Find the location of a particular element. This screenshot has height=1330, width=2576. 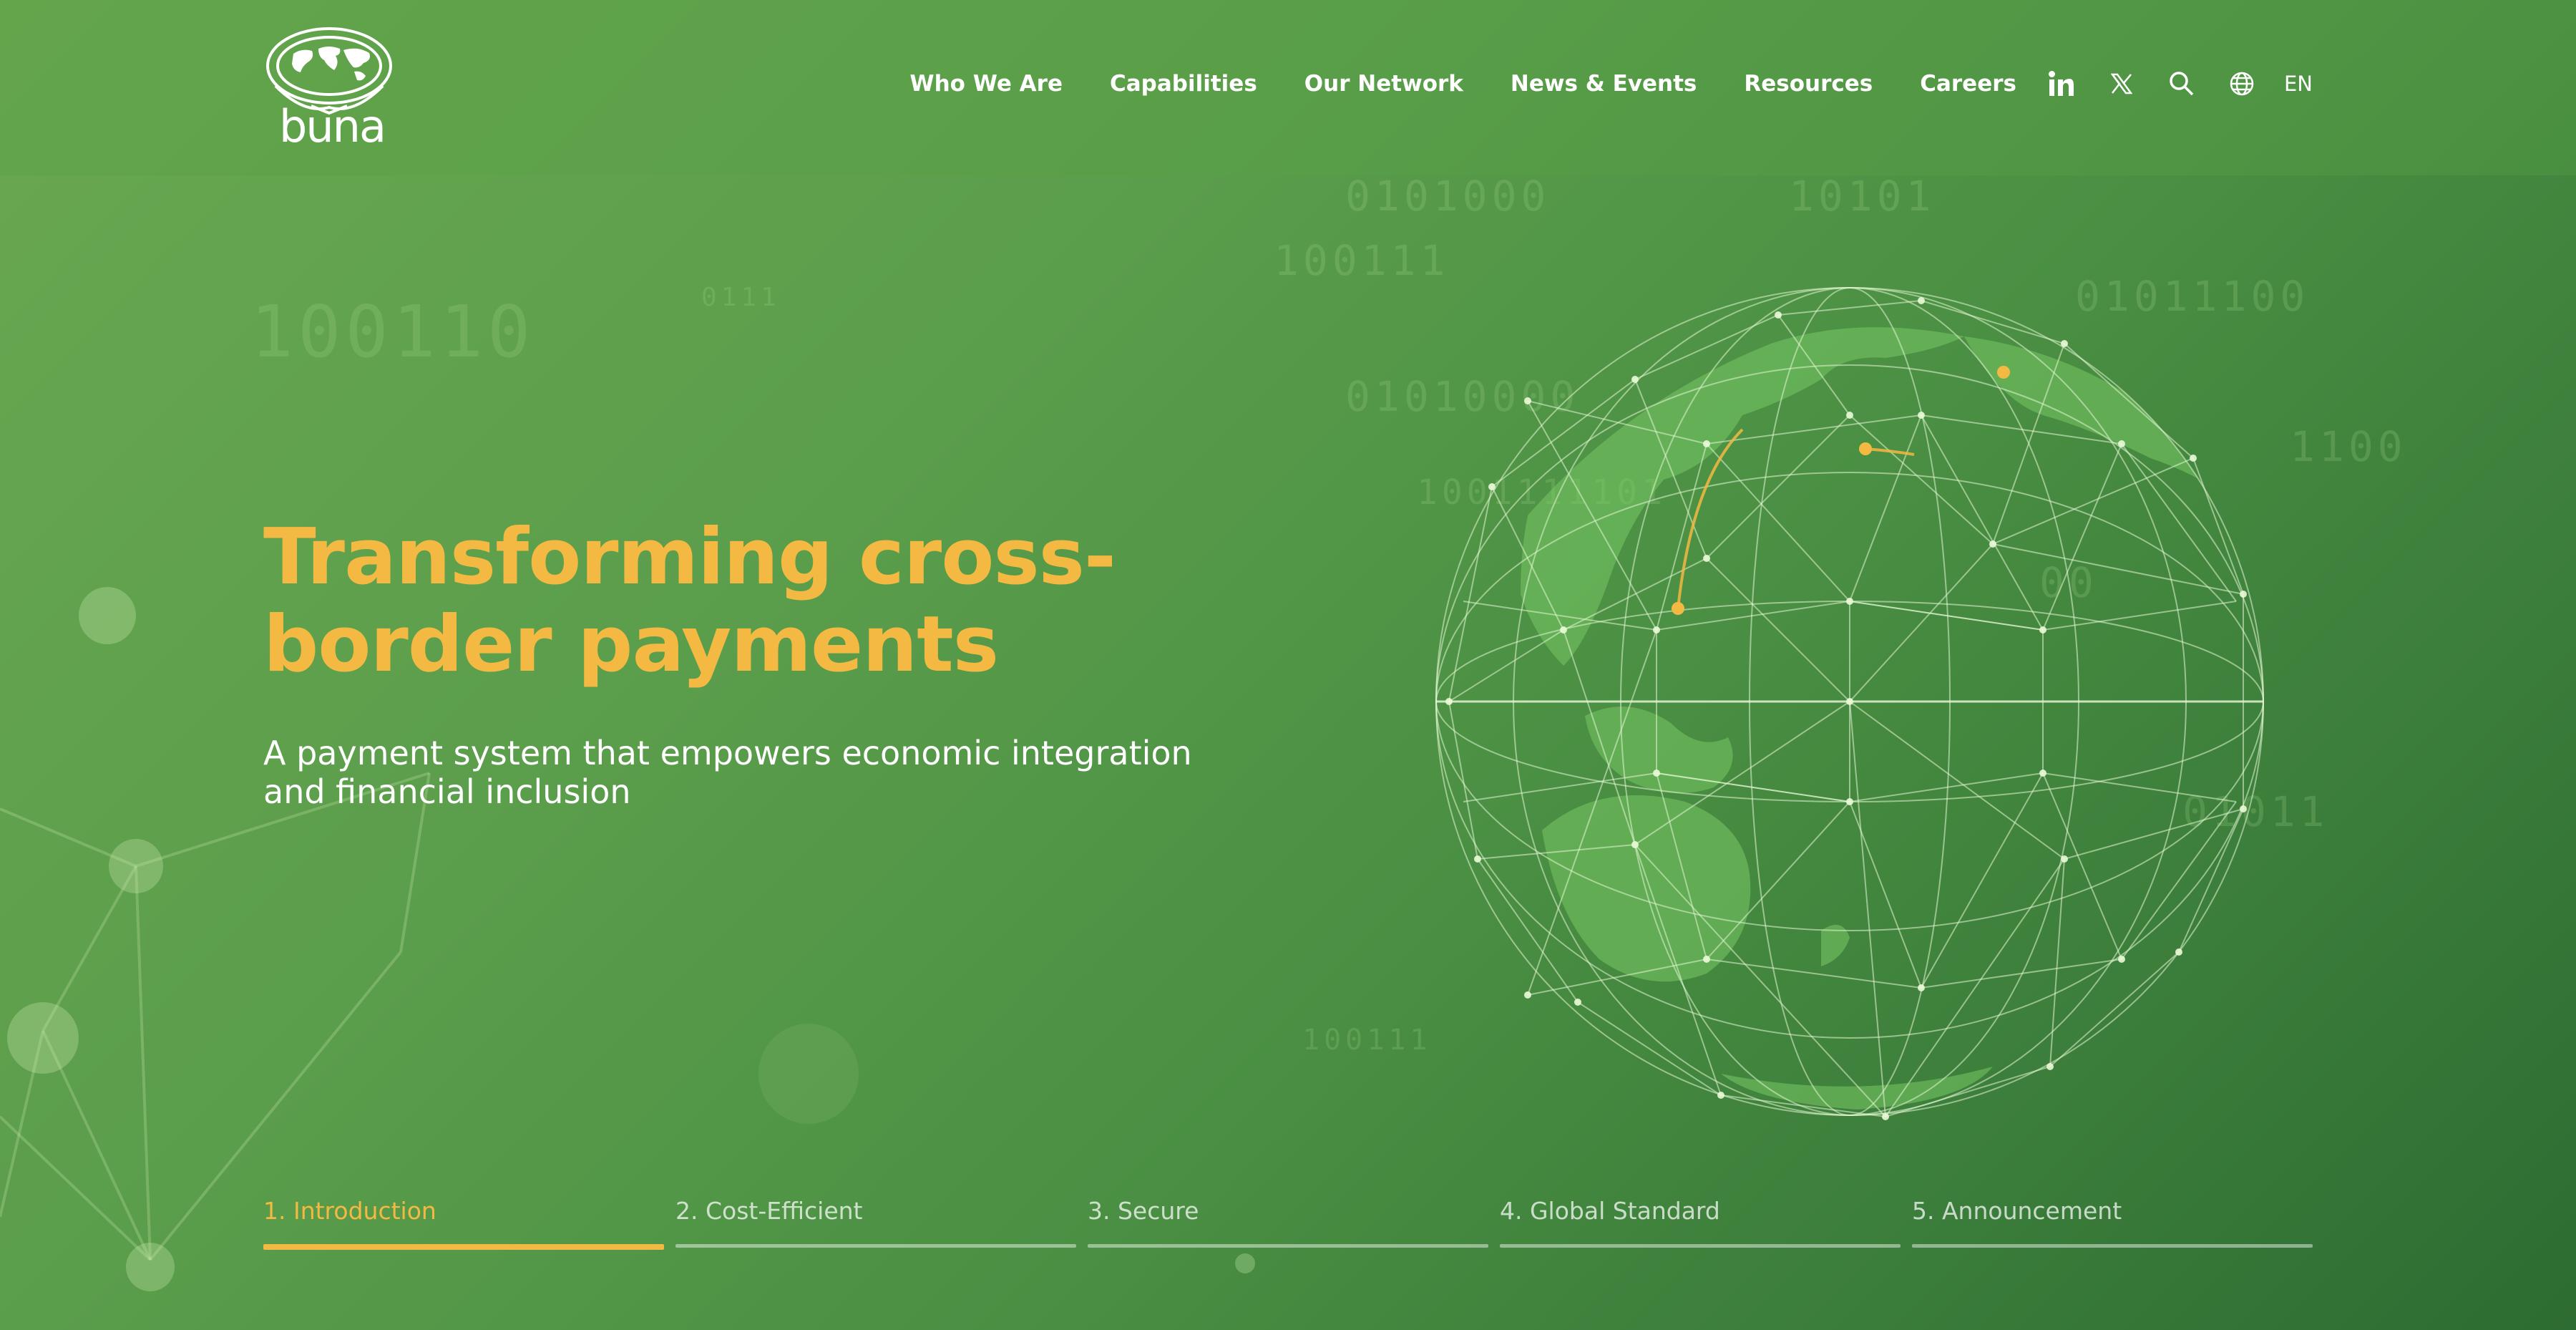

linkedin-icon is located at coordinates (2061, 84).